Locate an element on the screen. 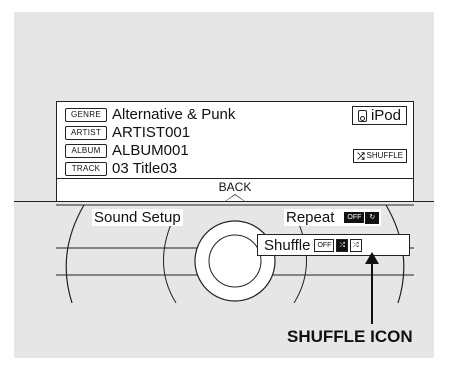 Image resolution: width=450 pixels, height=369 pixels. shuffle-off-option: OFF is located at coordinates (324, 245).